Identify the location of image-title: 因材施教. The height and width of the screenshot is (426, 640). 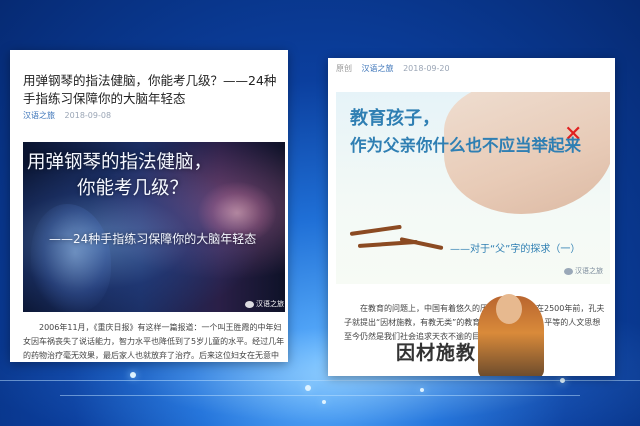
(436, 353).